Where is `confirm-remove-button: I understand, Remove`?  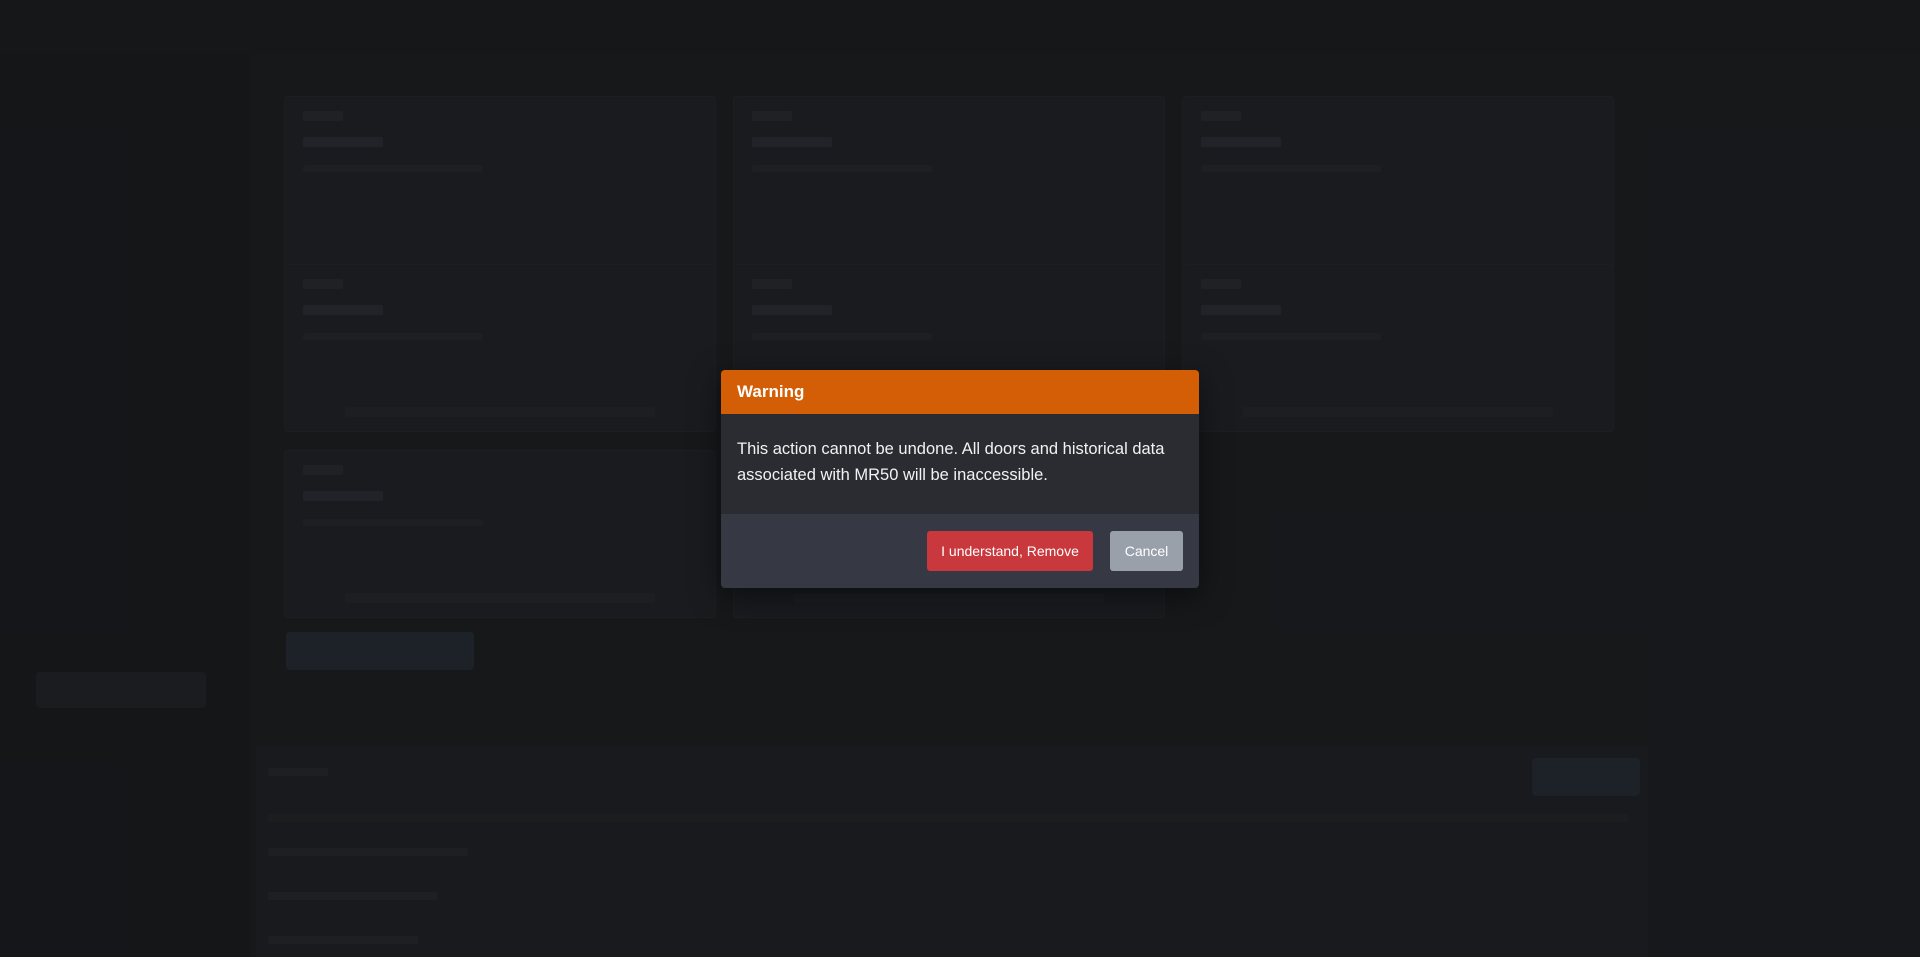
confirm-remove-button: I understand, Remove is located at coordinates (1010, 551).